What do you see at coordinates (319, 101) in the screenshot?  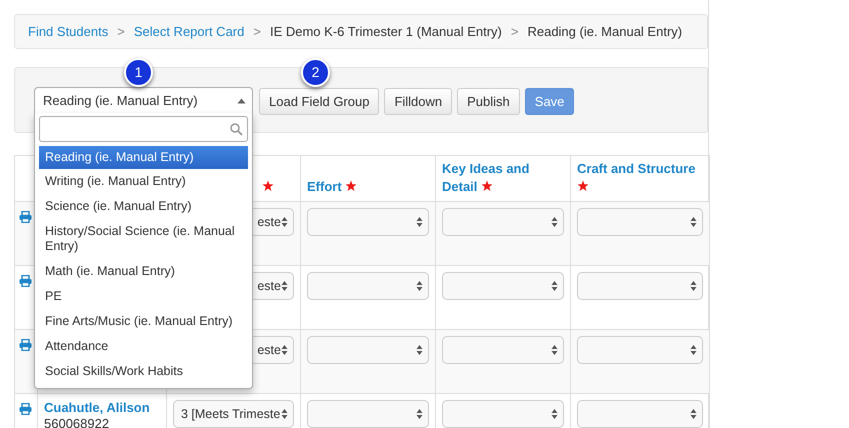 I see `toolbar-button: Load Field Group` at bounding box center [319, 101].